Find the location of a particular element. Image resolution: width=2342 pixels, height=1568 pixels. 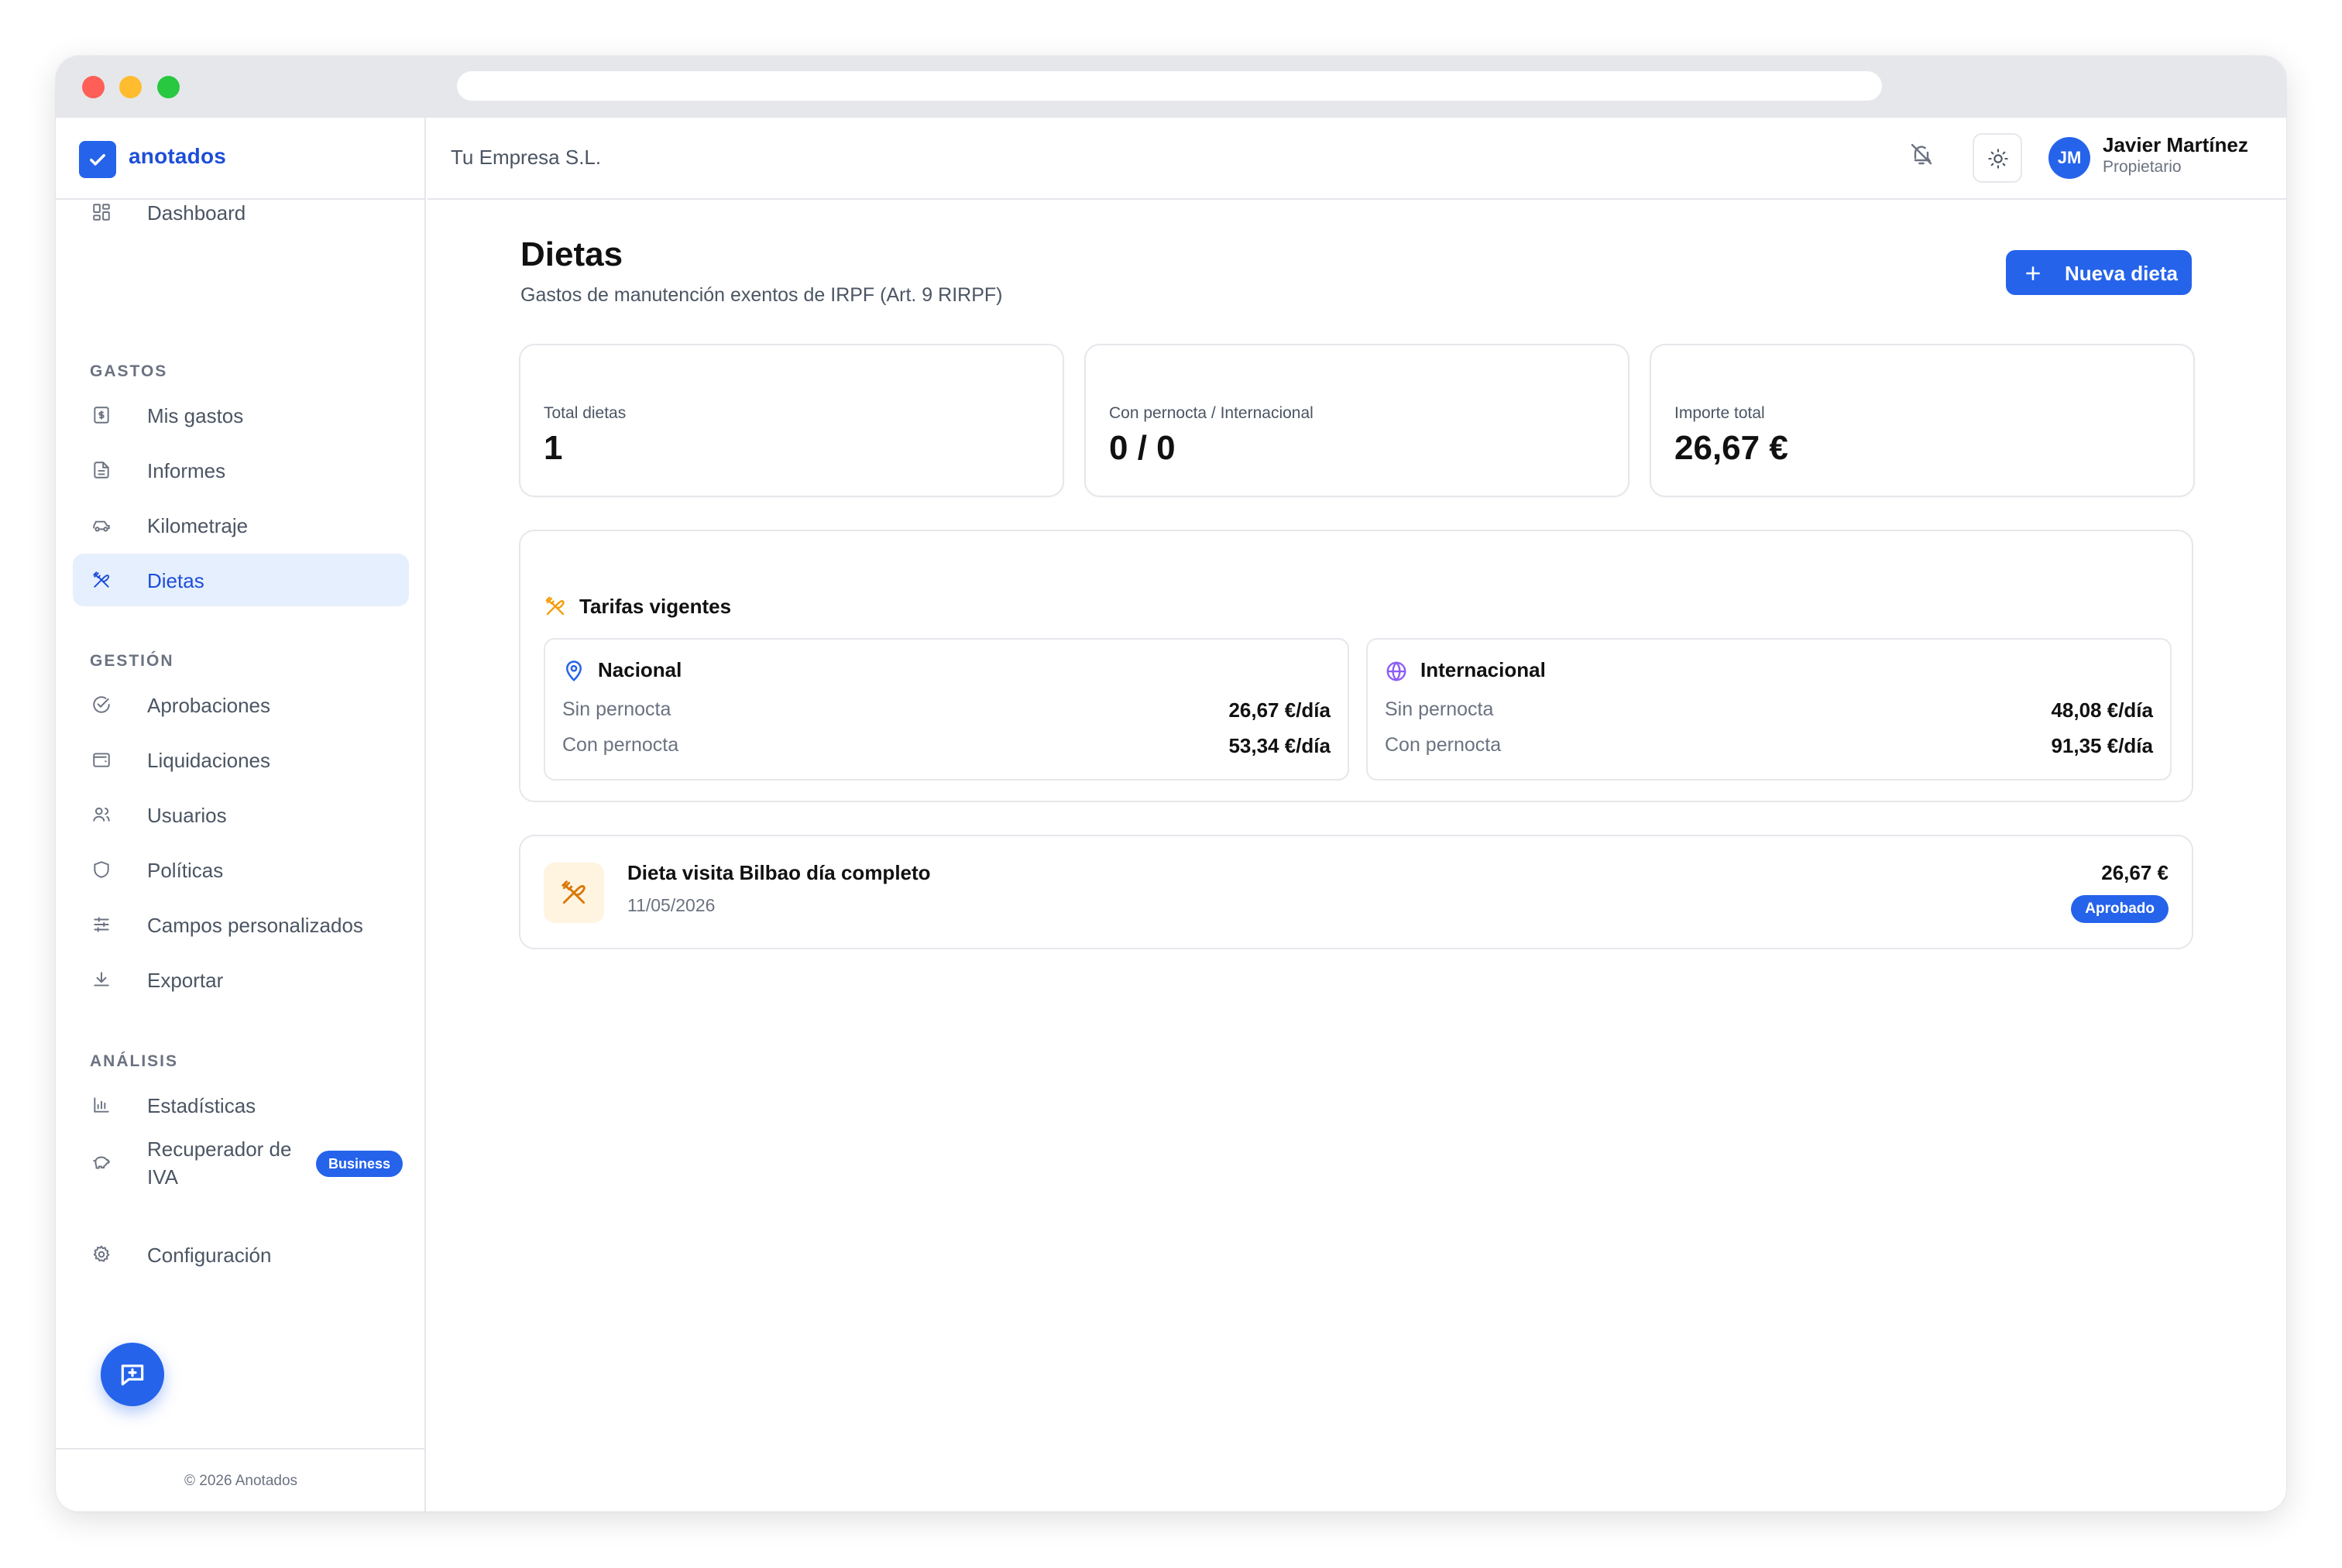

status-badge: Aprobado is located at coordinates (2120, 909).